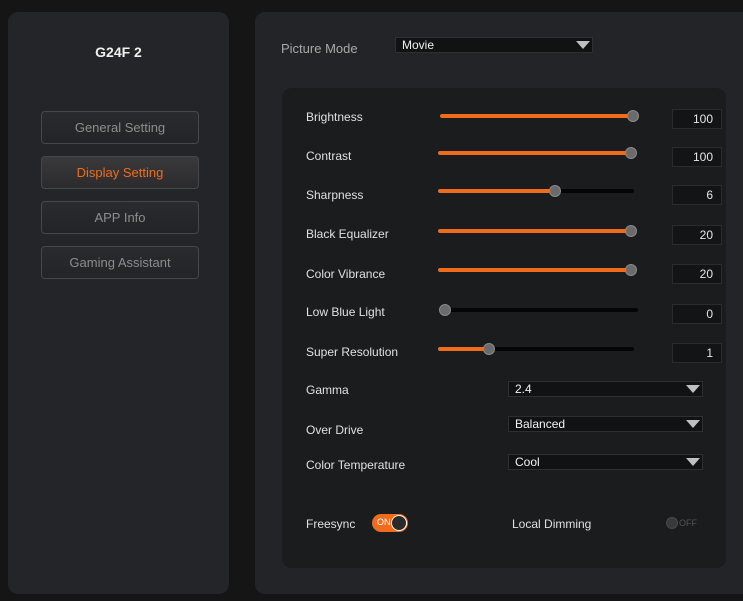 The height and width of the screenshot is (601, 743). I want to click on nav-display-setting: Display Setting, so click(120, 172).